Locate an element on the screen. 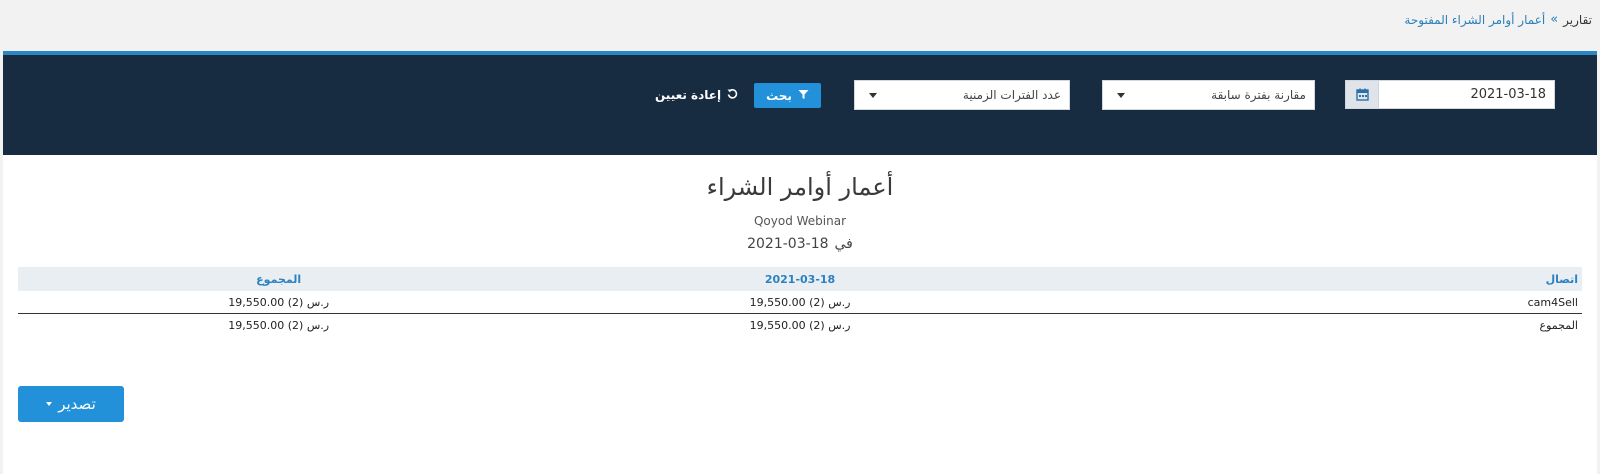  breadcrumb: تقارير » أعمار أوامر الشراء المفتوحة is located at coordinates (1498, 19).